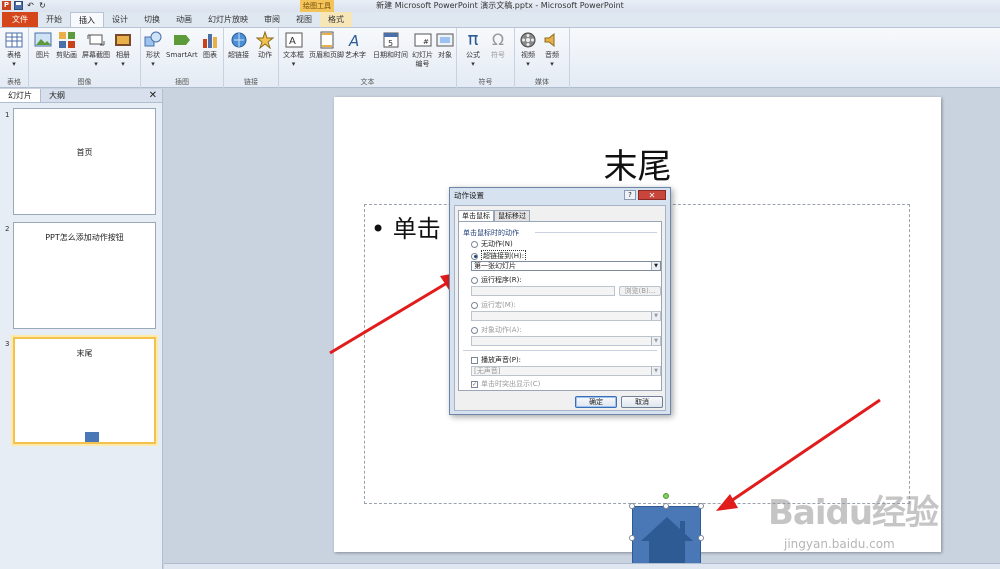 The image size is (1000, 569). Describe the element at coordinates (496, 280) in the screenshot. I see `radio-run-program: 运行程序(R):` at that location.